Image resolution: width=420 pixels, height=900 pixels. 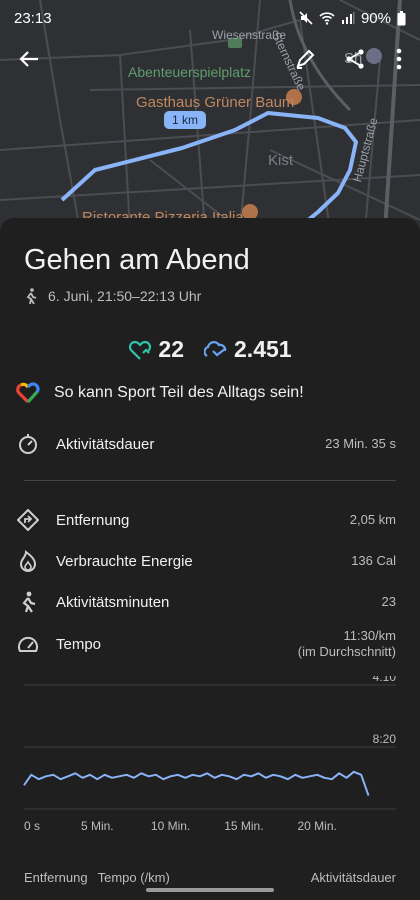 I want to click on pencil-icon, so click(x=305, y=59).